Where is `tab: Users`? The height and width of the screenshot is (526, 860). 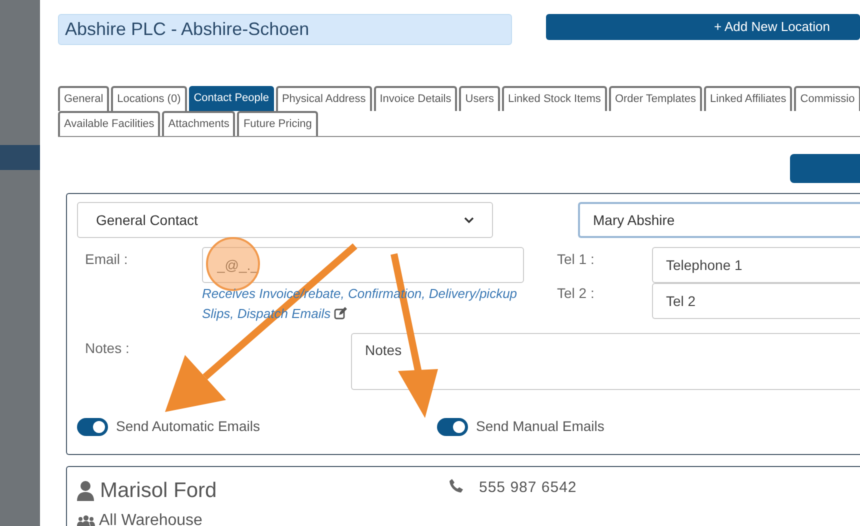
tab: Users is located at coordinates (479, 98).